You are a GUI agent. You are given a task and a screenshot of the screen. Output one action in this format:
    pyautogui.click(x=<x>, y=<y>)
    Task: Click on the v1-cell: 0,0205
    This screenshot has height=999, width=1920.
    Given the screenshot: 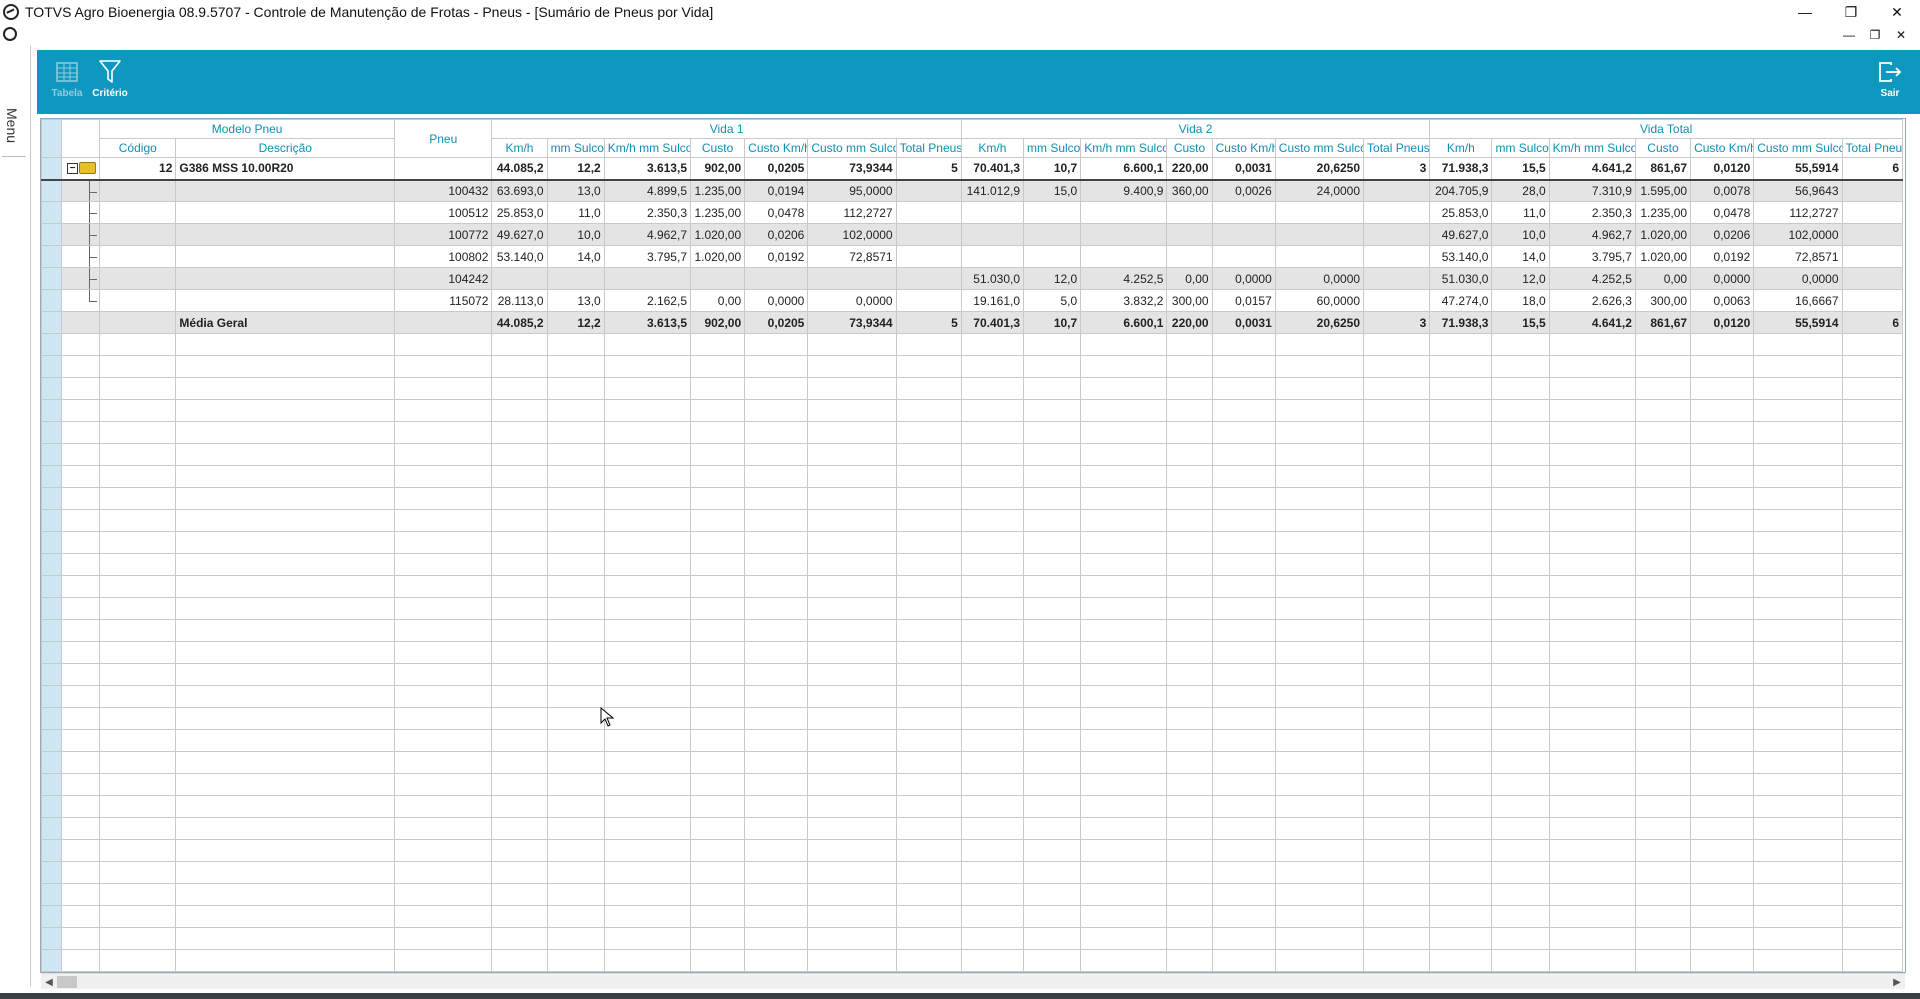 What is the action you would take?
    pyautogui.click(x=776, y=322)
    